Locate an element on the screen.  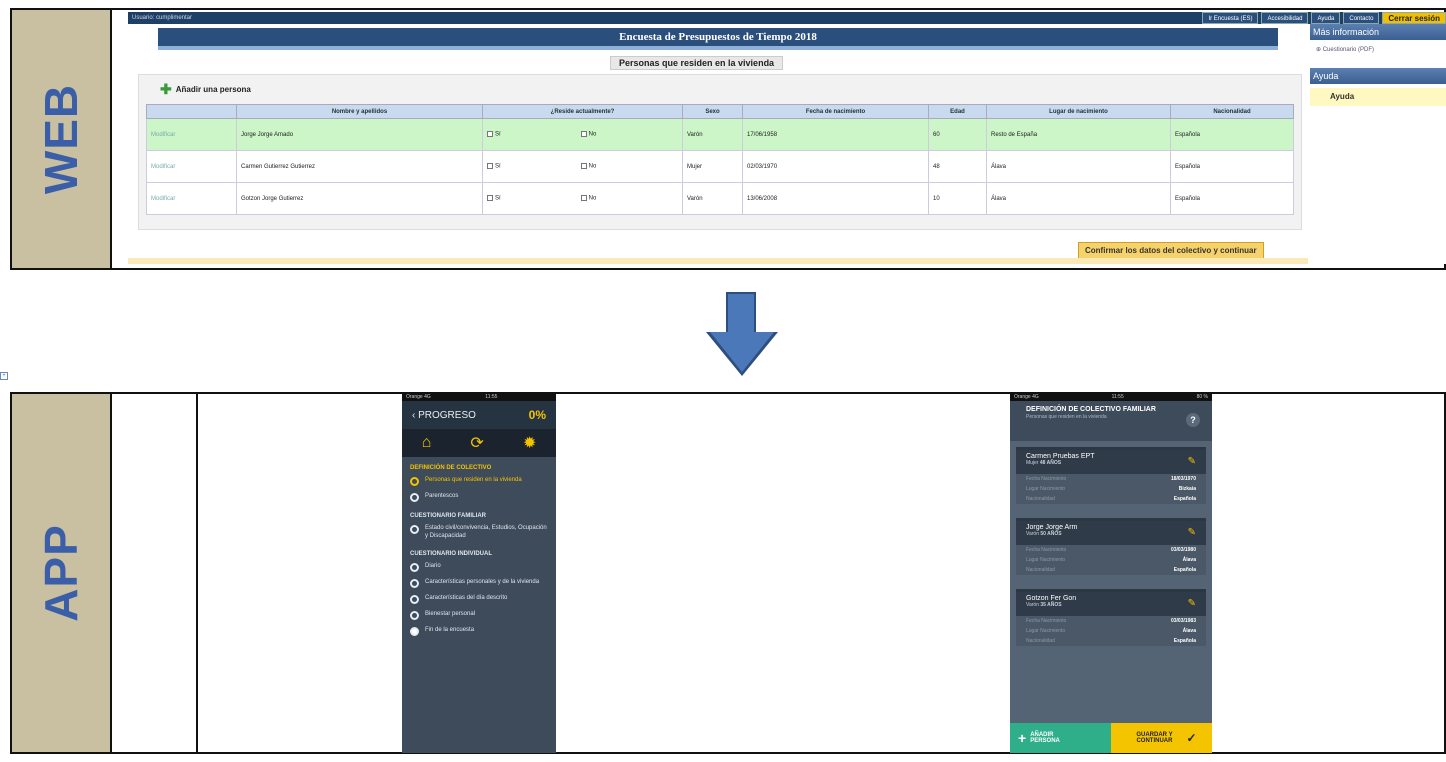
logout-button: Cerrar sesión is located at coordinates (1414, 18).